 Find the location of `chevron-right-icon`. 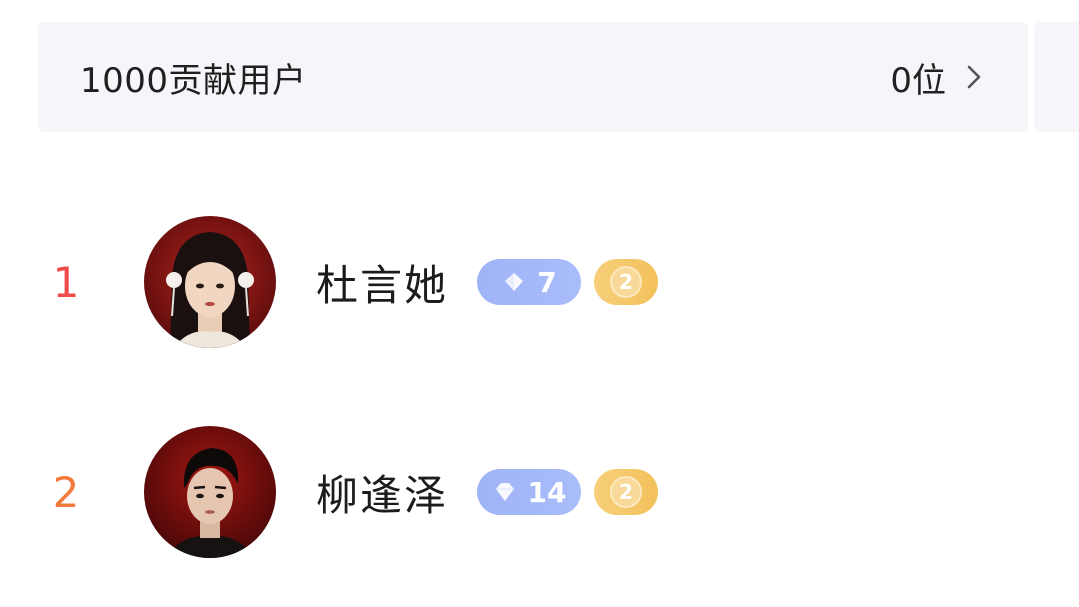

chevron-right-icon is located at coordinates (974, 77).